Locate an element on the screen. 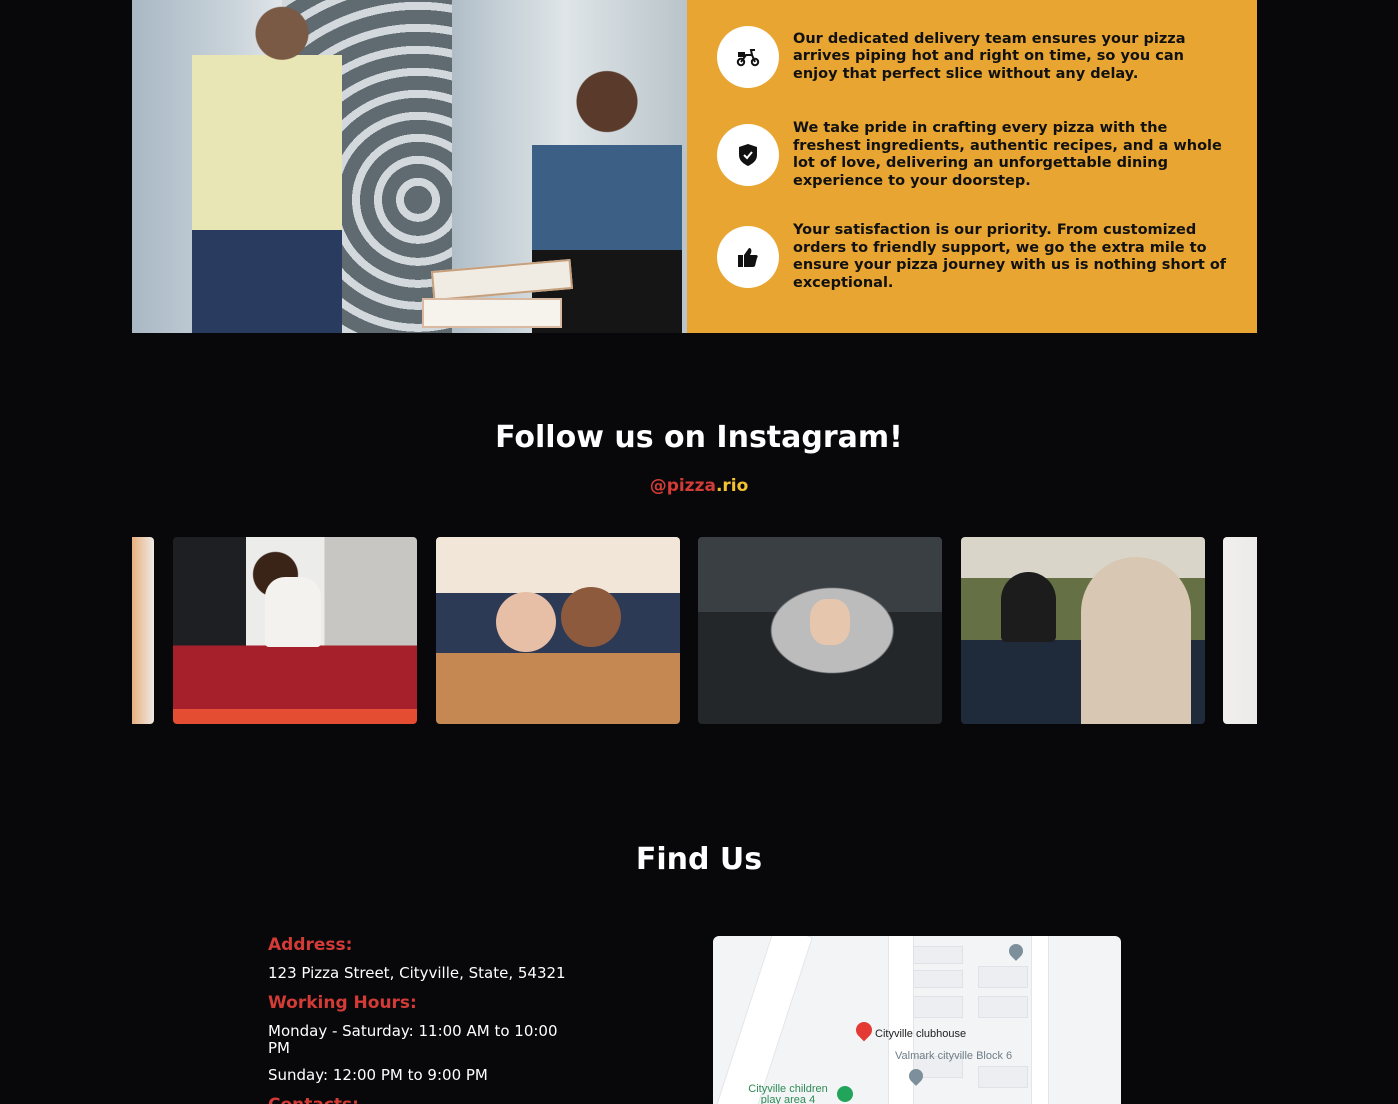 Image resolution: width=1398 pixels, height=1104 pixels. park-tree-icon is located at coordinates (845, 1094).